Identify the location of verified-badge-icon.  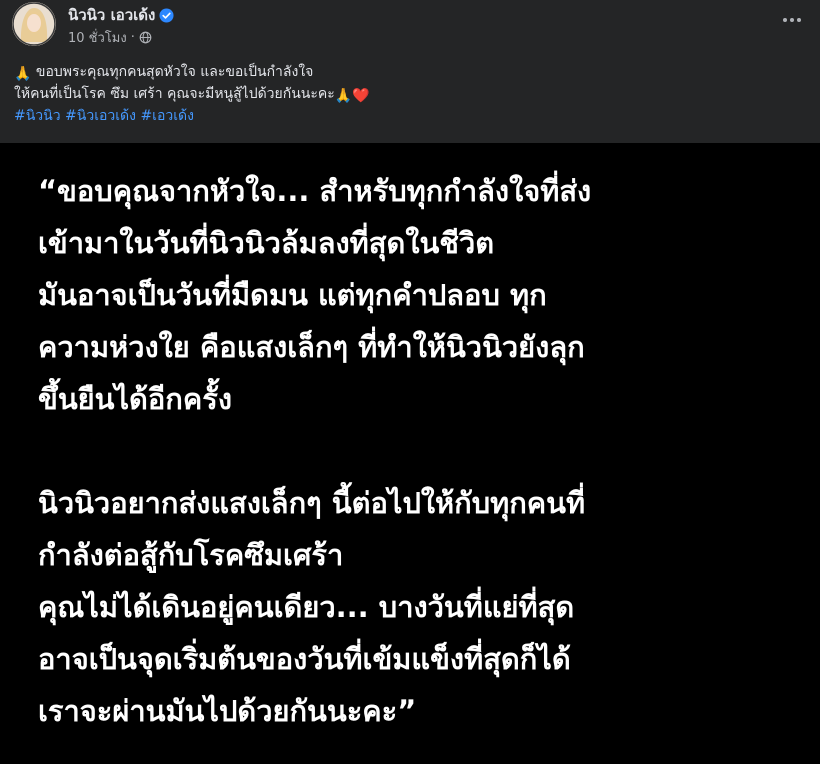
(166, 15).